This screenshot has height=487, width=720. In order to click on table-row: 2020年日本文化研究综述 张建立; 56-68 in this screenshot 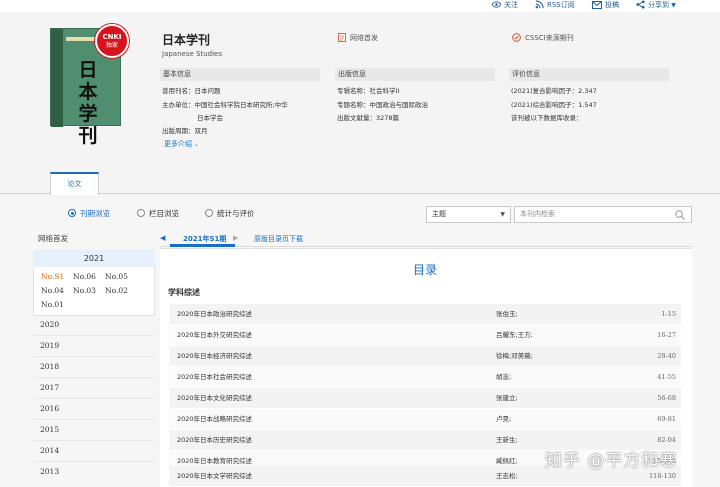, I will do `click(425, 398)`.